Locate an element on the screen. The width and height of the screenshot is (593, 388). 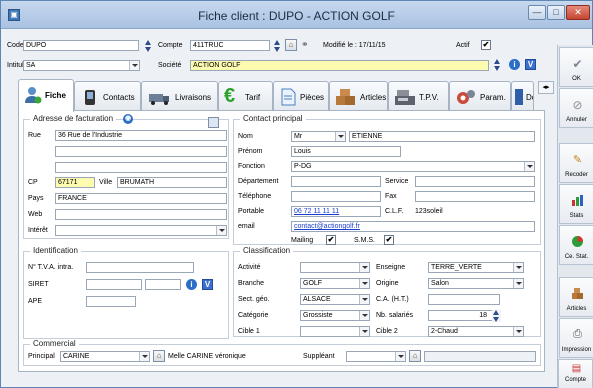
code-spinner is located at coordinates (148, 46).